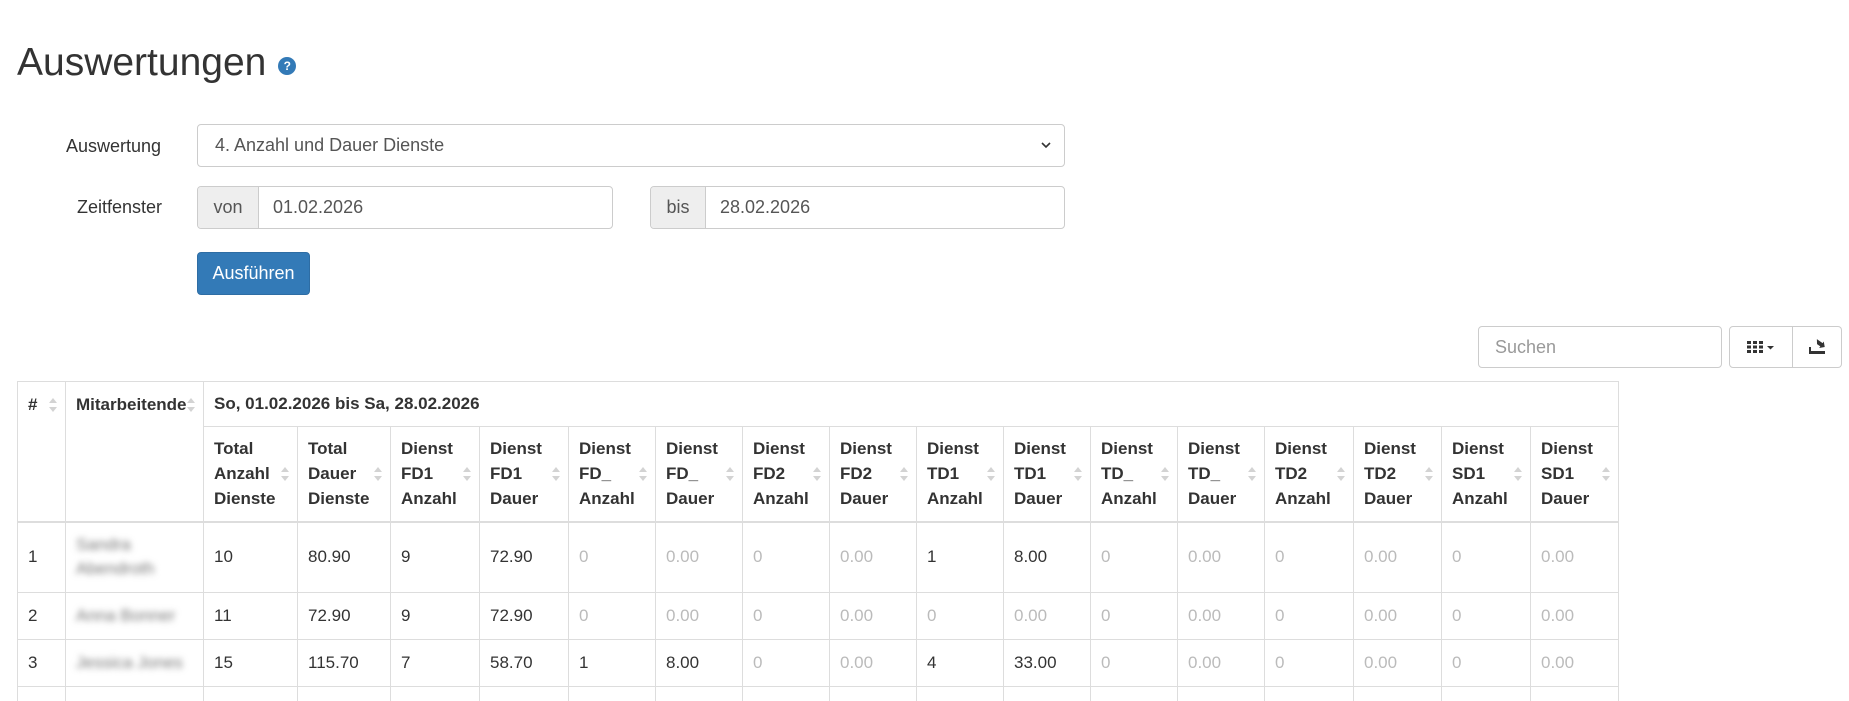  What do you see at coordinates (1600, 347) in the screenshot?
I see `search-input: Suchen` at bounding box center [1600, 347].